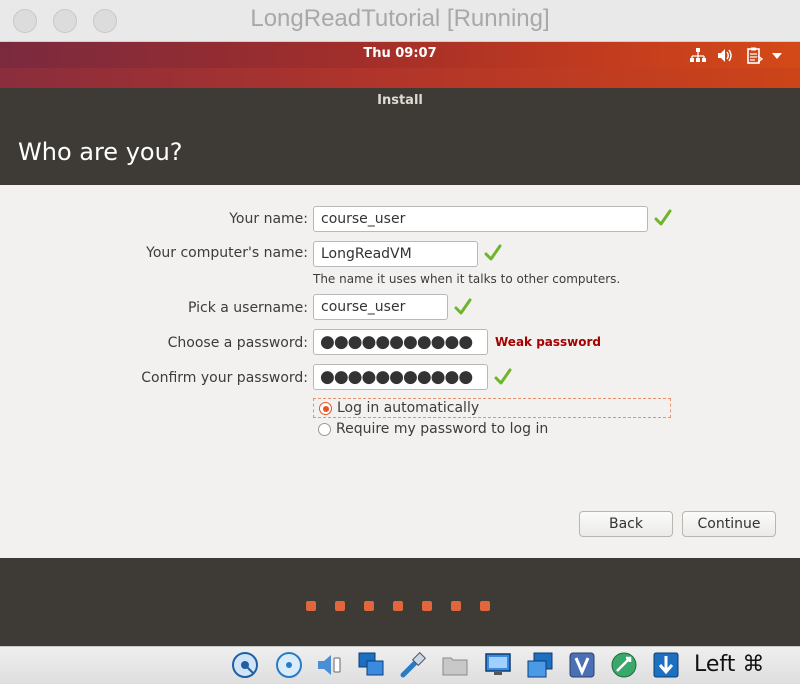  I want to click on username-label: Pick a username:, so click(247, 308).